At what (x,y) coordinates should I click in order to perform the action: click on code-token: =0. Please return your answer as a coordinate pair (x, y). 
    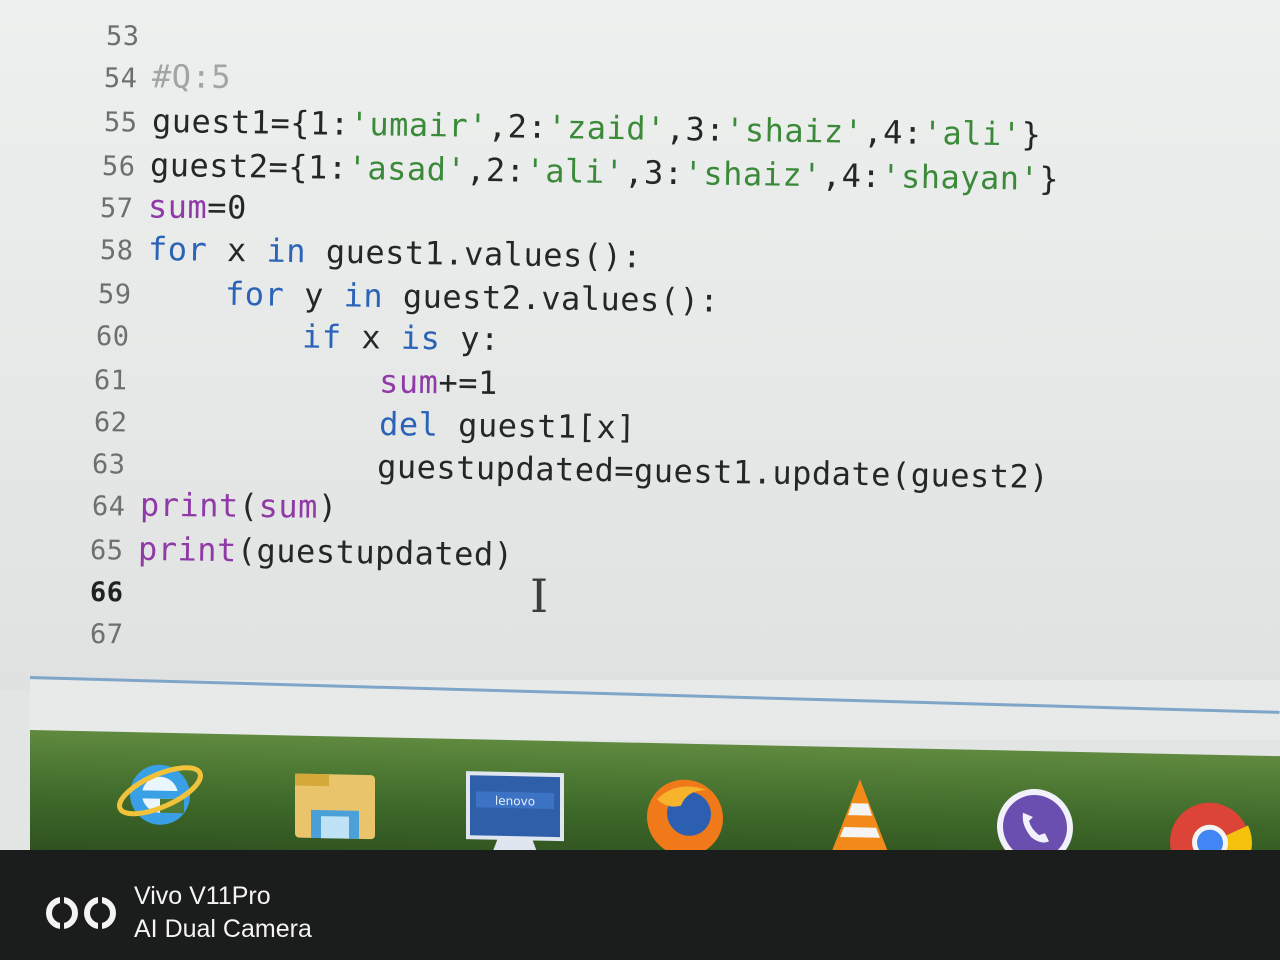
    Looking at the image, I should click on (227, 207).